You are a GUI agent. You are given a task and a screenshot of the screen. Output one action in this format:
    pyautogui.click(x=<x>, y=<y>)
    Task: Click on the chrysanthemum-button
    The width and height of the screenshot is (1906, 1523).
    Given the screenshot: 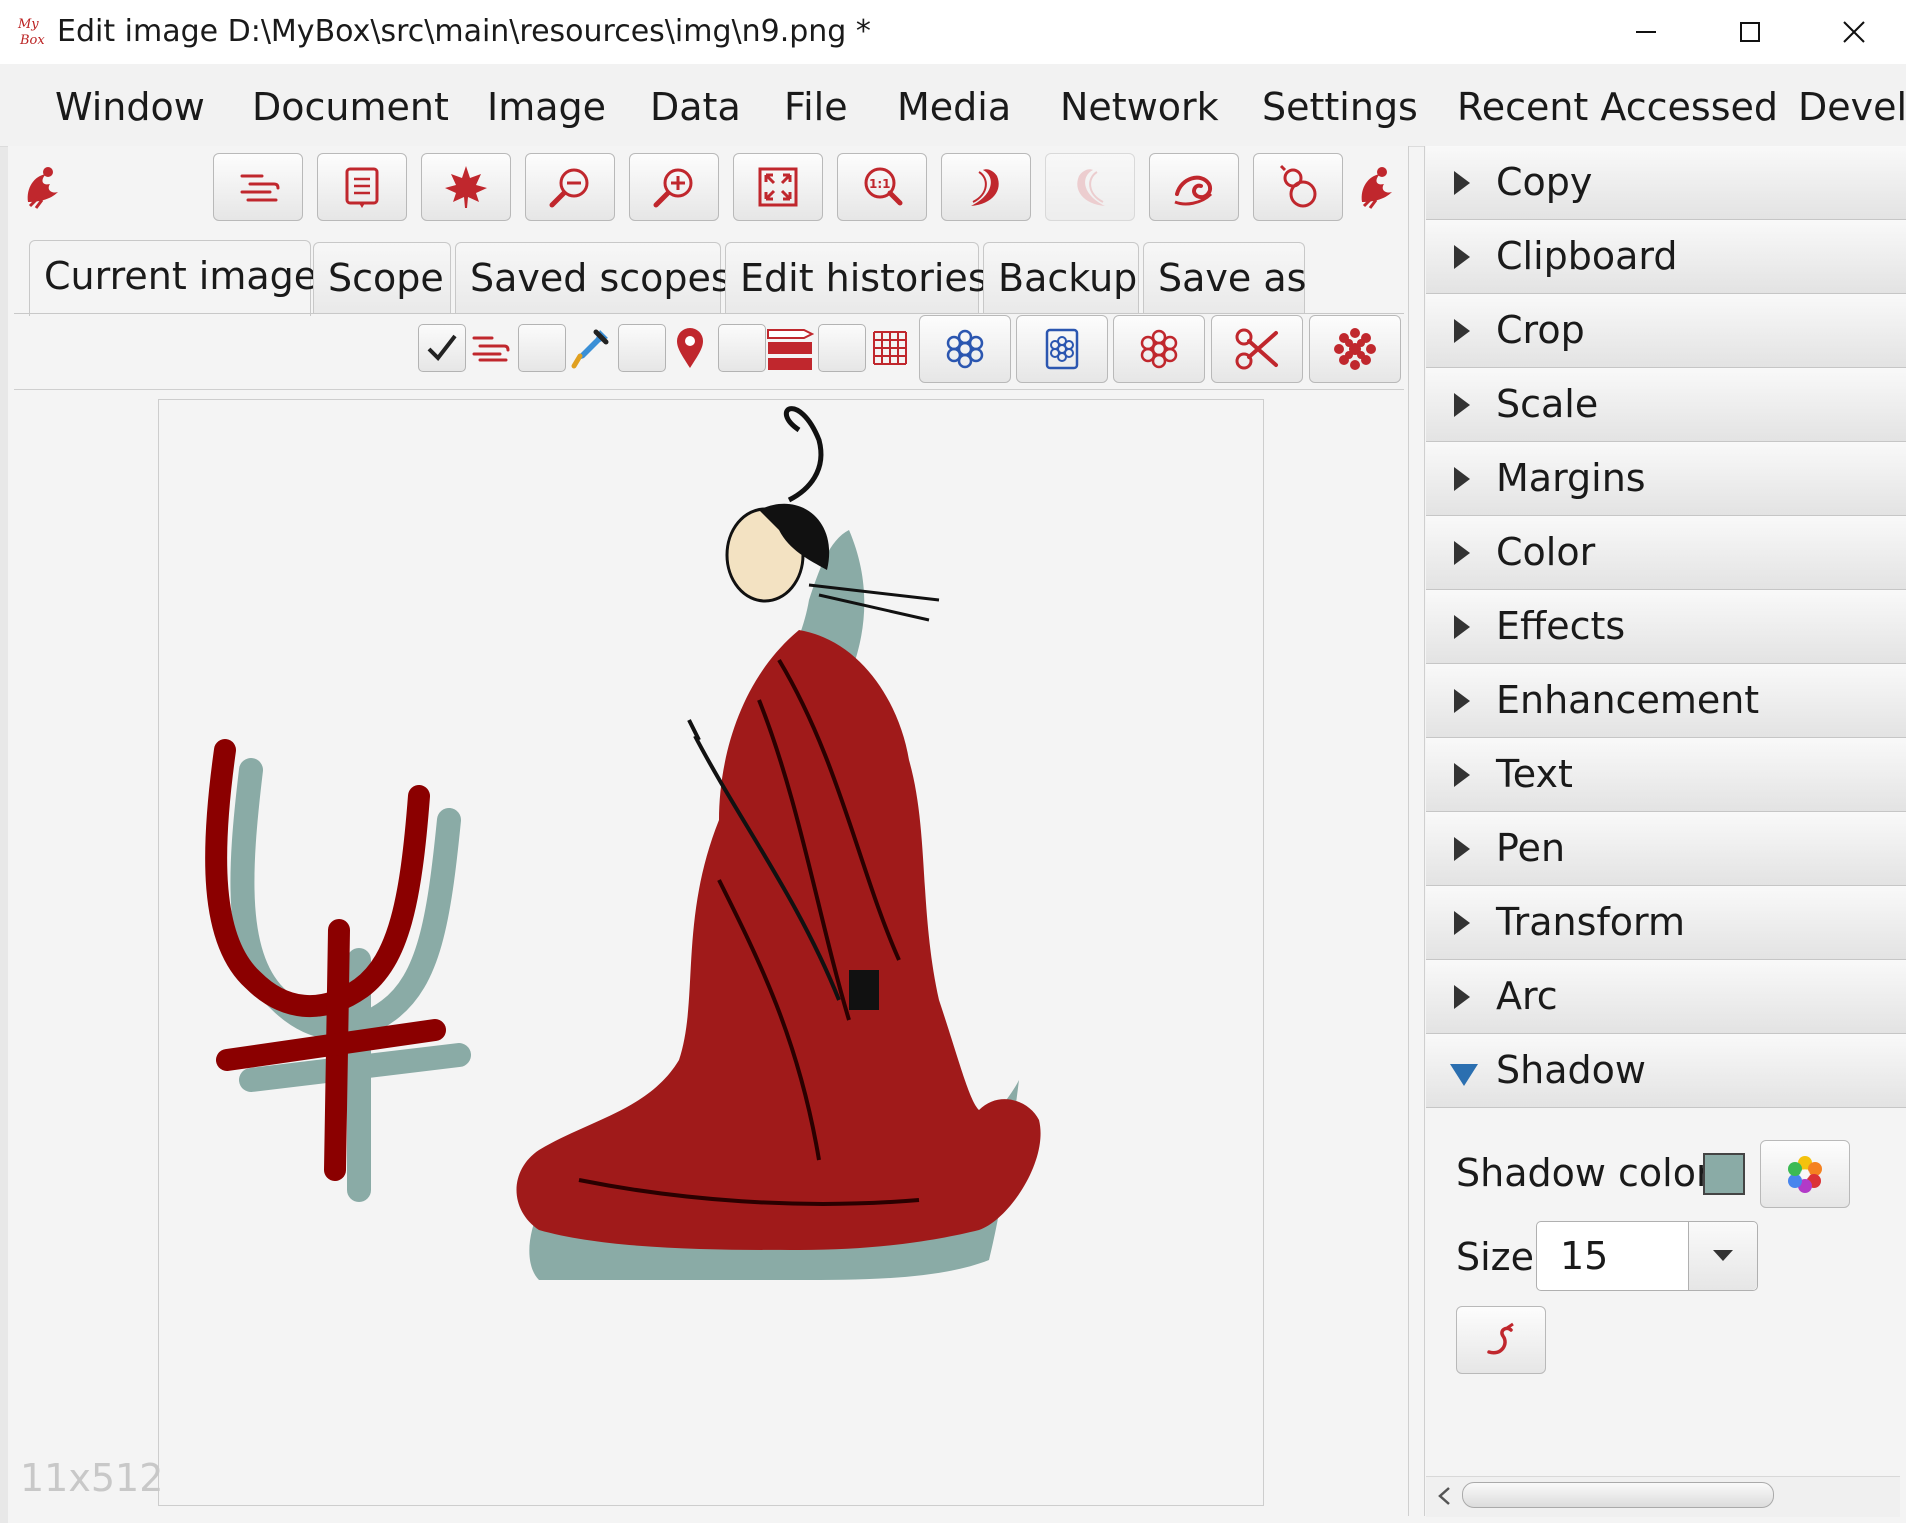 What is the action you would take?
    pyautogui.click(x=1355, y=349)
    